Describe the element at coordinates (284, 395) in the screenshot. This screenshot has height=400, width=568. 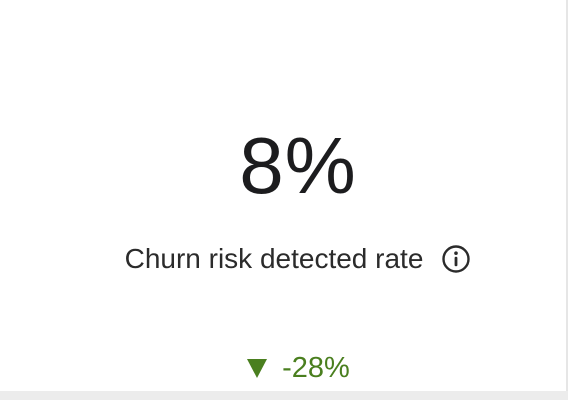
I see `card-bottom-edge` at that location.